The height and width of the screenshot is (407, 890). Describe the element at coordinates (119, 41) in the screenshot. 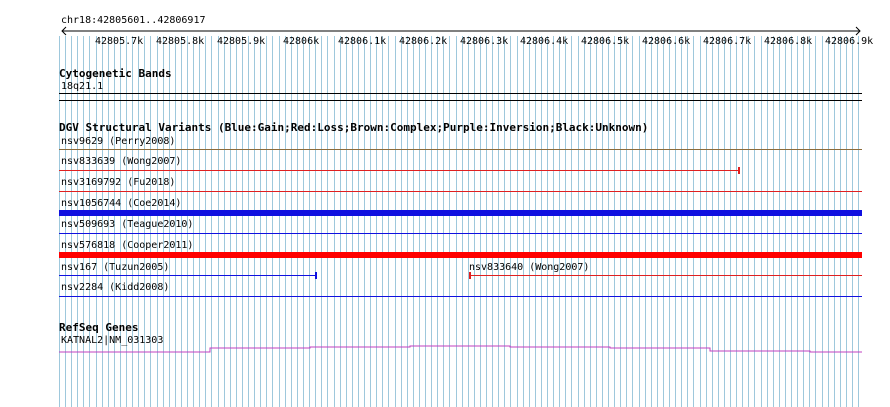

I see `tick-label: 42805.7k` at that location.